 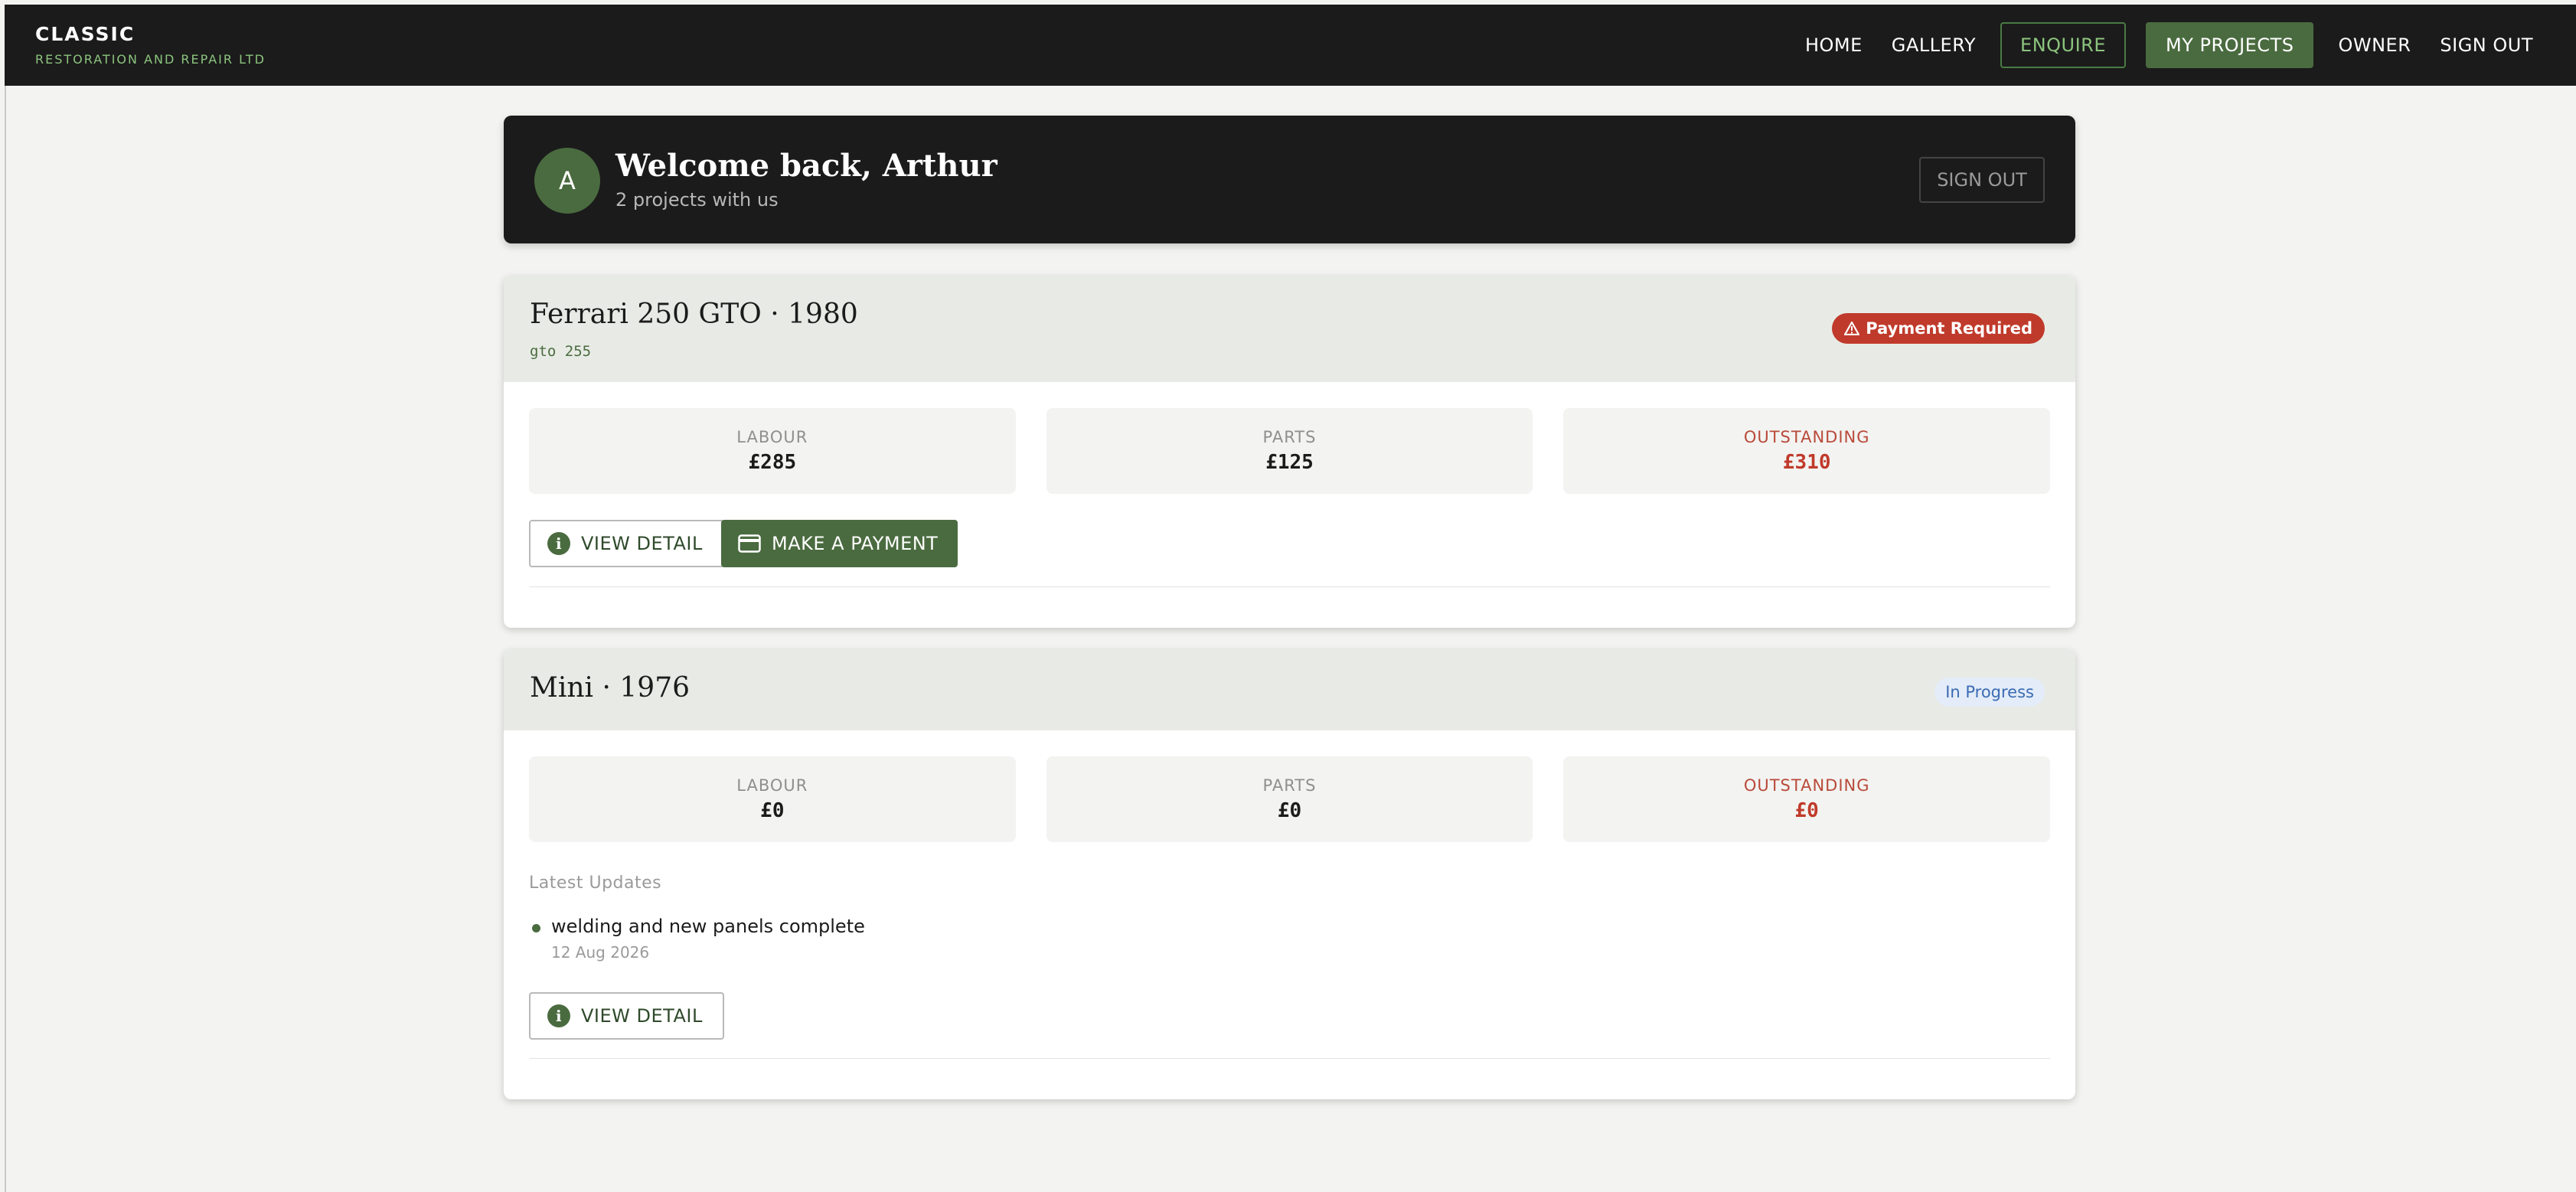 What do you see at coordinates (1989, 693) in the screenshot?
I see `status-badge-in-progress: In Progress` at bounding box center [1989, 693].